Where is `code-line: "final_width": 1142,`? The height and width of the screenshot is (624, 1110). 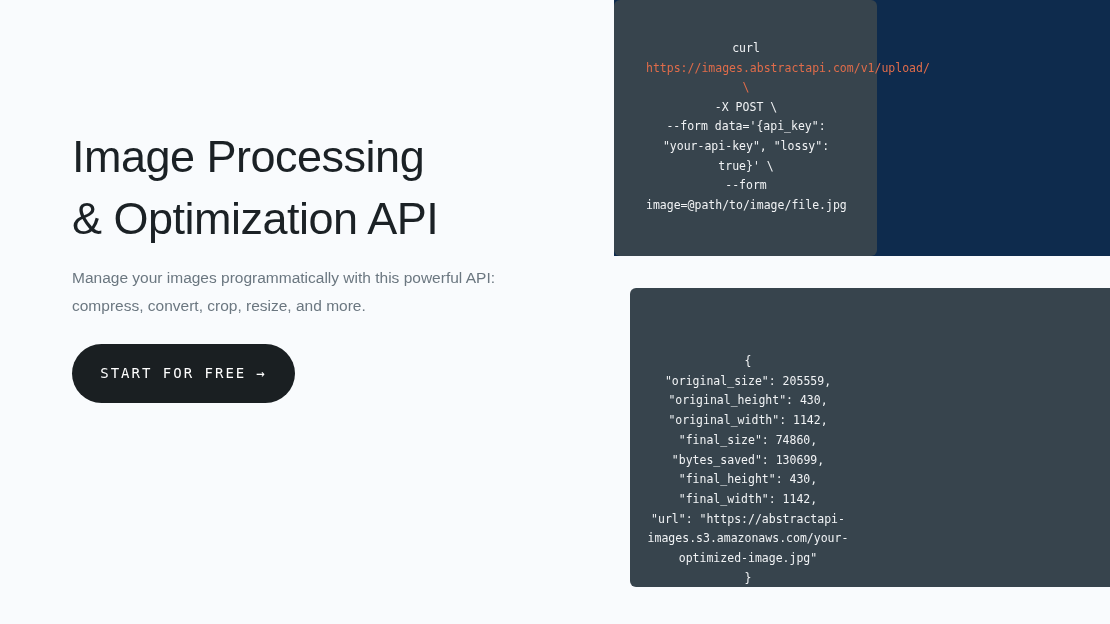
code-line: "final_width": 1142, is located at coordinates (748, 499).